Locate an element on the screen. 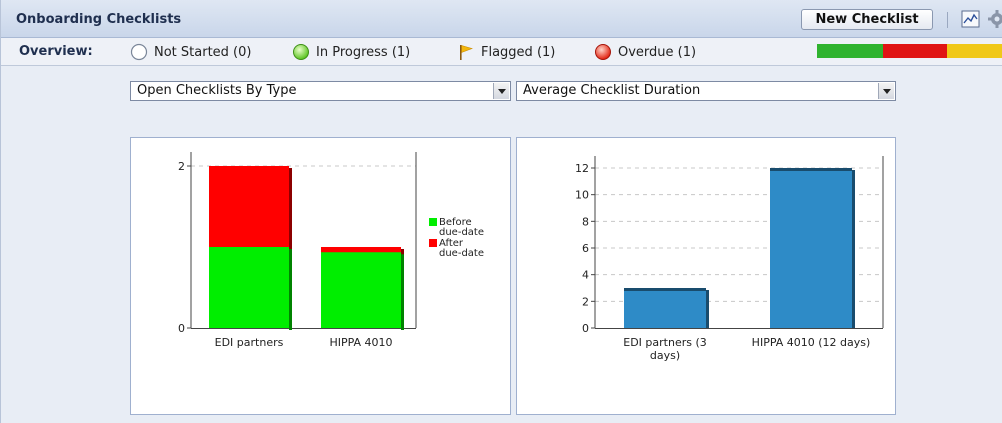 This screenshot has height=423, width=1002. y-tick-label: 12 is located at coordinates (582, 168).